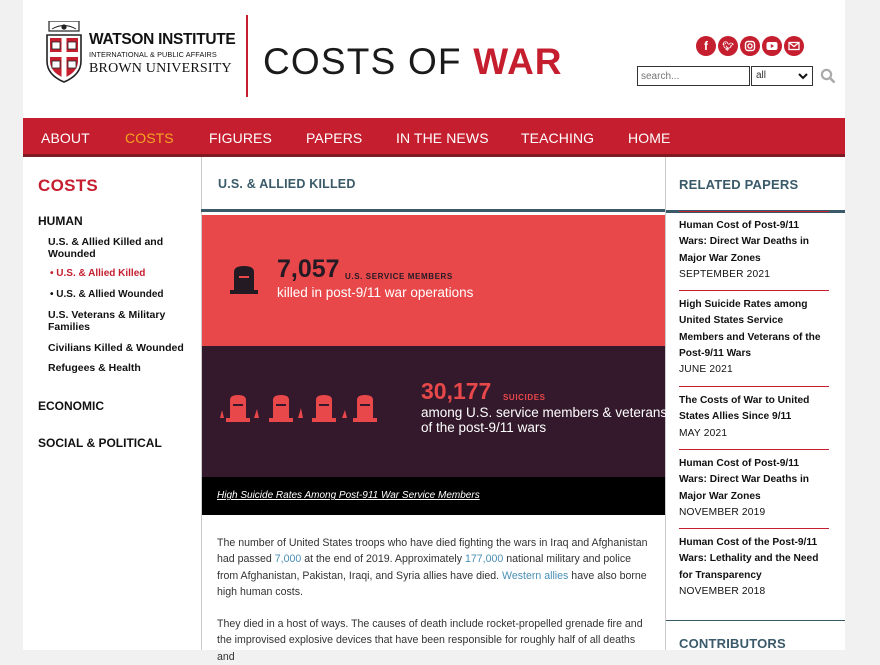  What do you see at coordinates (244, 280) in the screenshot?
I see `tombstone-icon` at bounding box center [244, 280].